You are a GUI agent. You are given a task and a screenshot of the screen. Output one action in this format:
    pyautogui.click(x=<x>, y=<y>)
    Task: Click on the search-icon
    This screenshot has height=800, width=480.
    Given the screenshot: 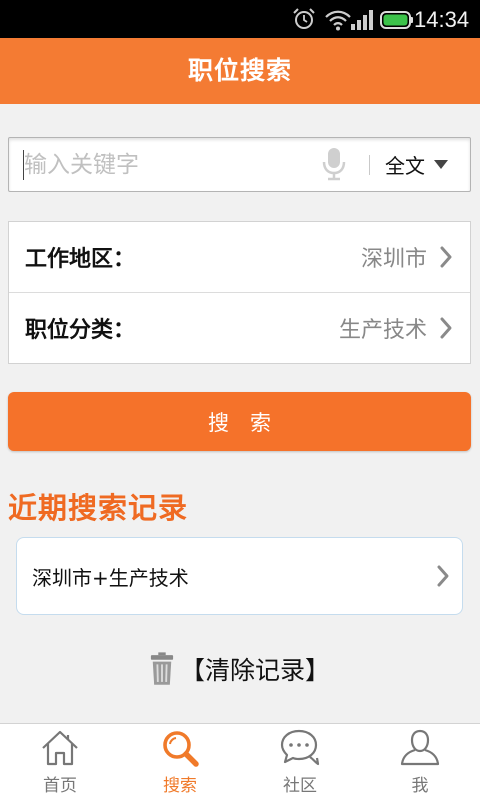 What is the action you would take?
    pyautogui.click(x=180, y=749)
    